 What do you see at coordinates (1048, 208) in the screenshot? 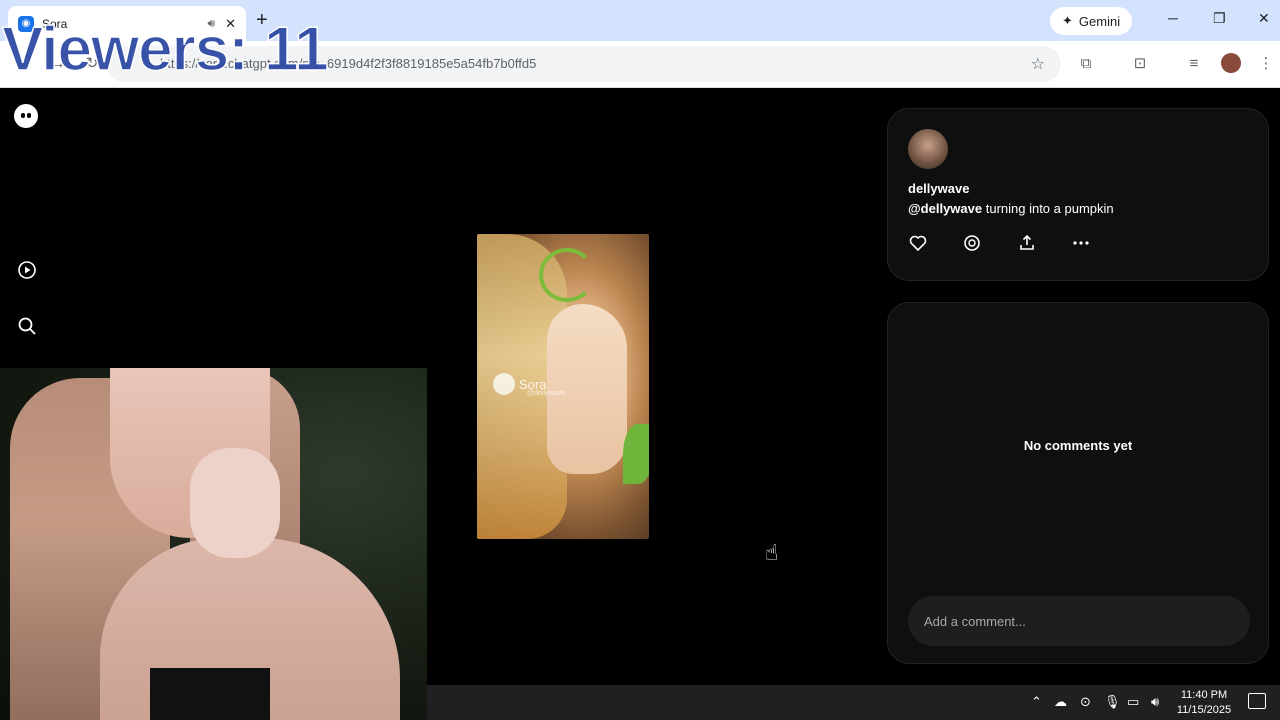
I see `caption-text: turning into a pumpkin` at bounding box center [1048, 208].